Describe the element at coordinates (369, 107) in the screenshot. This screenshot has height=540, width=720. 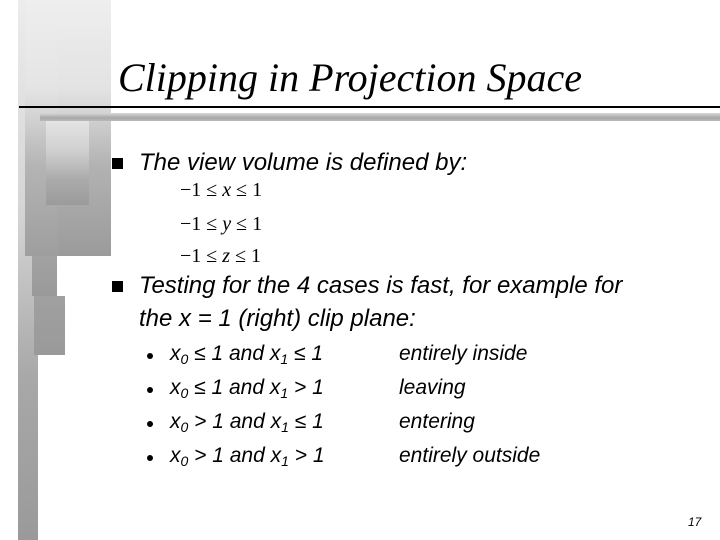
I see `title-divider-line` at that location.